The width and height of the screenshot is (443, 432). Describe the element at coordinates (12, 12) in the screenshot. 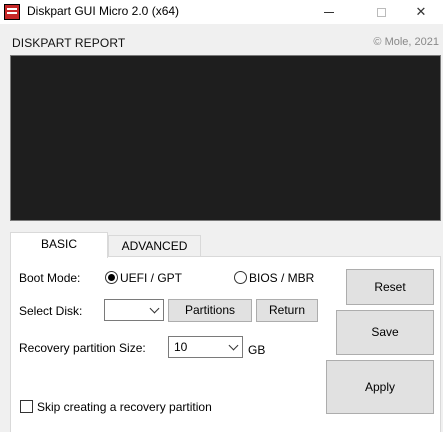

I see `app-icon` at that location.